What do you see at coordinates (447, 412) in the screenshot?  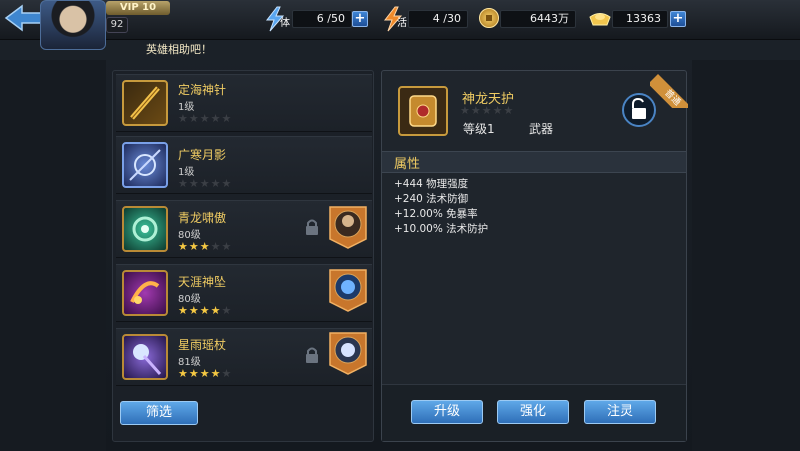 I see `upgrade-button: 升级` at bounding box center [447, 412].